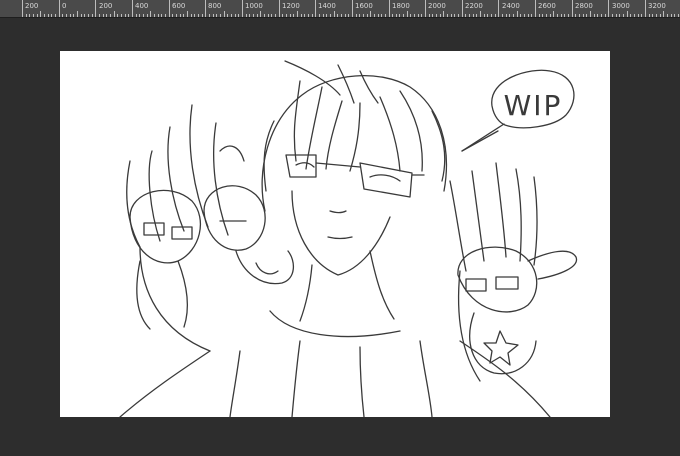  I want to click on ruler-tick-label: 1800, so click(401, 6).